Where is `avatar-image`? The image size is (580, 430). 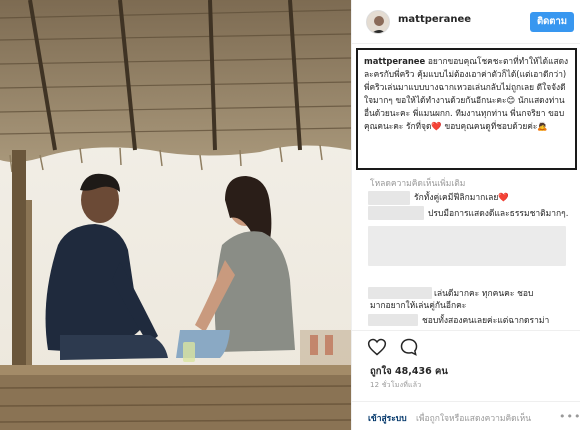
avatar-image is located at coordinates (378, 22).